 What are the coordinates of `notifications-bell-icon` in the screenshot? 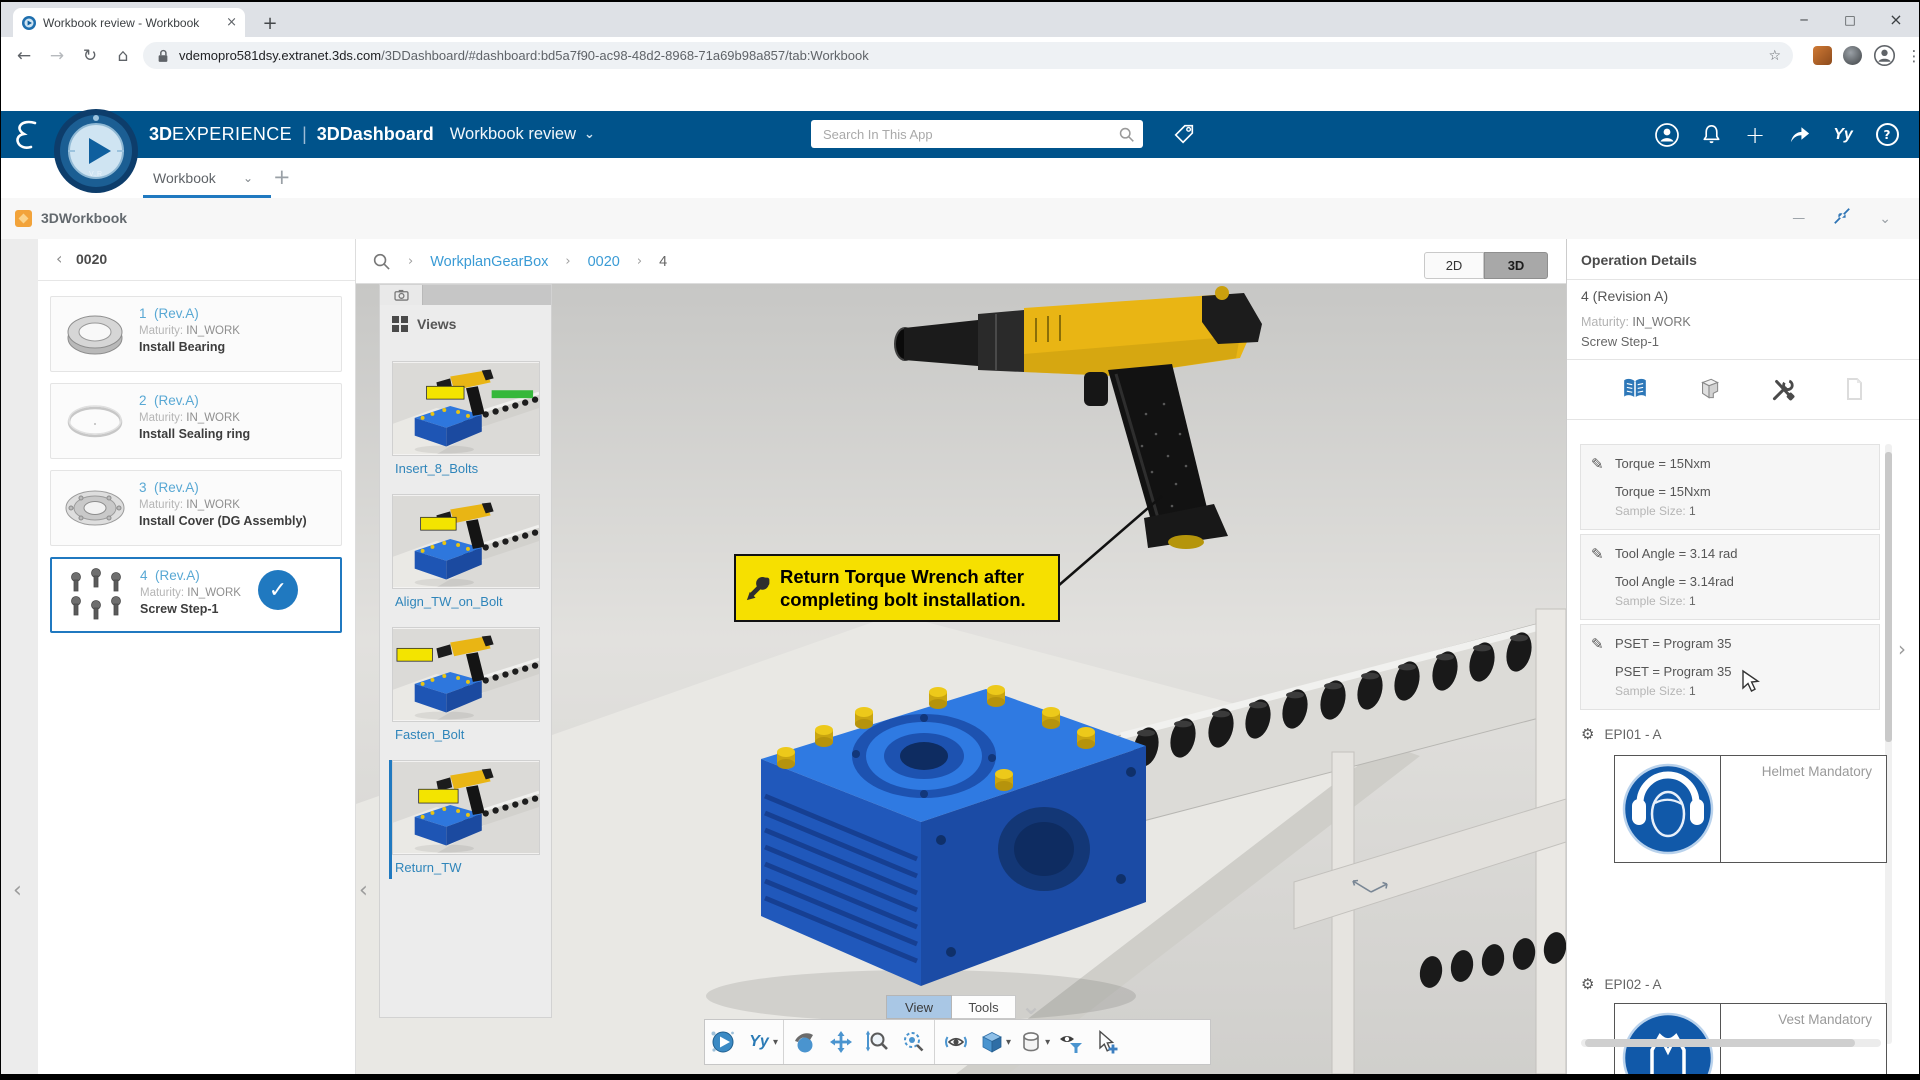 It's located at (1711, 135).